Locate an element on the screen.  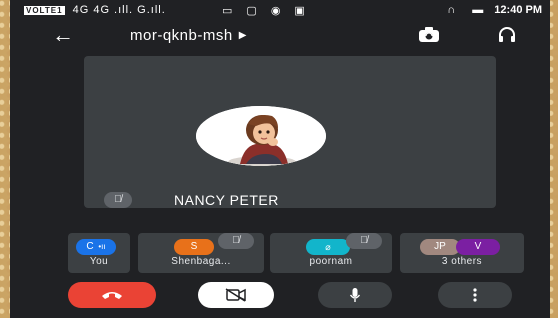
participant-avatar-chip: V is located at coordinates (478, 247).